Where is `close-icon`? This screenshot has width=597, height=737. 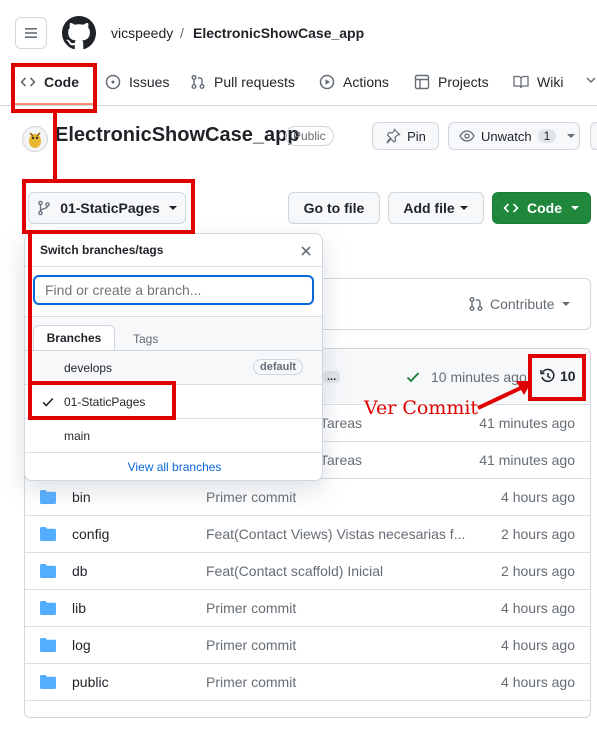
close-icon is located at coordinates (306, 252).